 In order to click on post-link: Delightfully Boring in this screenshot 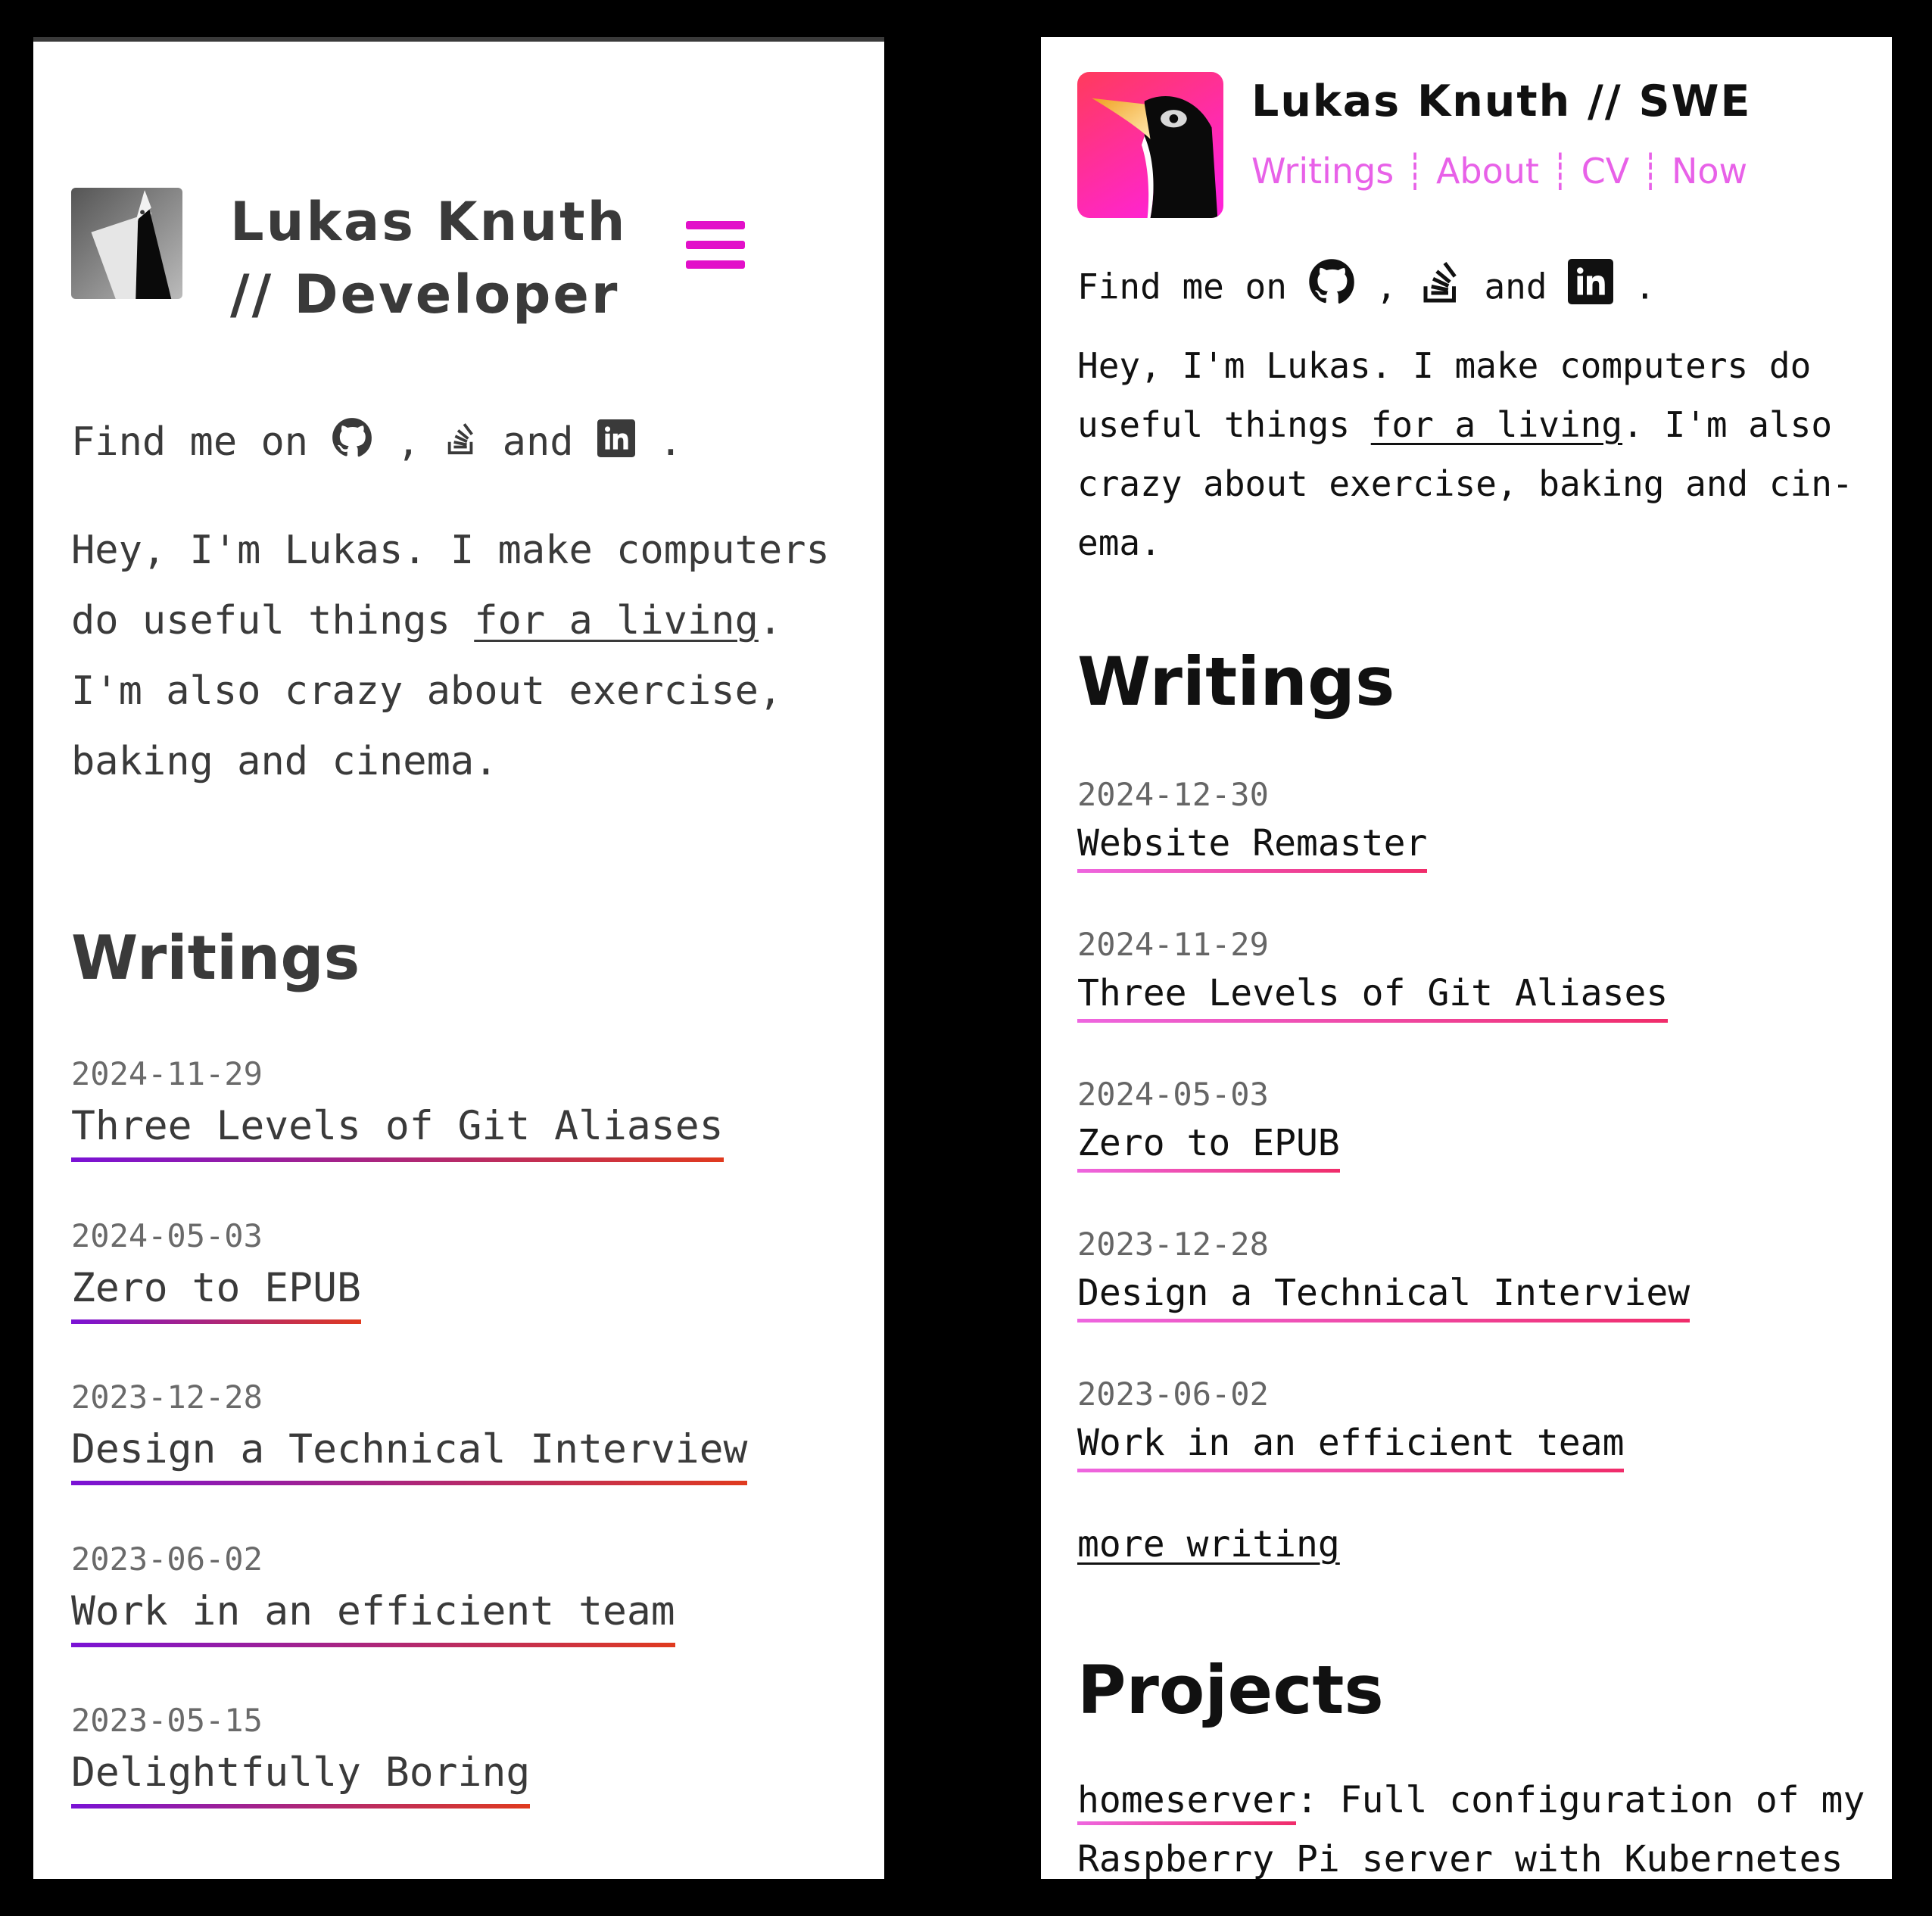, I will do `click(301, 1776)`.